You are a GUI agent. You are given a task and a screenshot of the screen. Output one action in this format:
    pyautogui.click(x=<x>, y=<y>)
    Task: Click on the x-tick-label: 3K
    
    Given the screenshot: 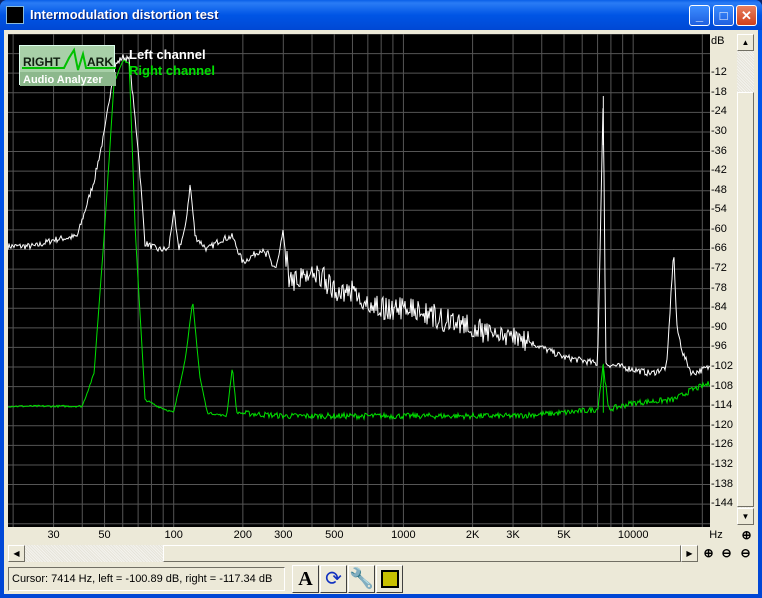 What is the action you would take?
    pyautogui.click(x=513, y=535)
    